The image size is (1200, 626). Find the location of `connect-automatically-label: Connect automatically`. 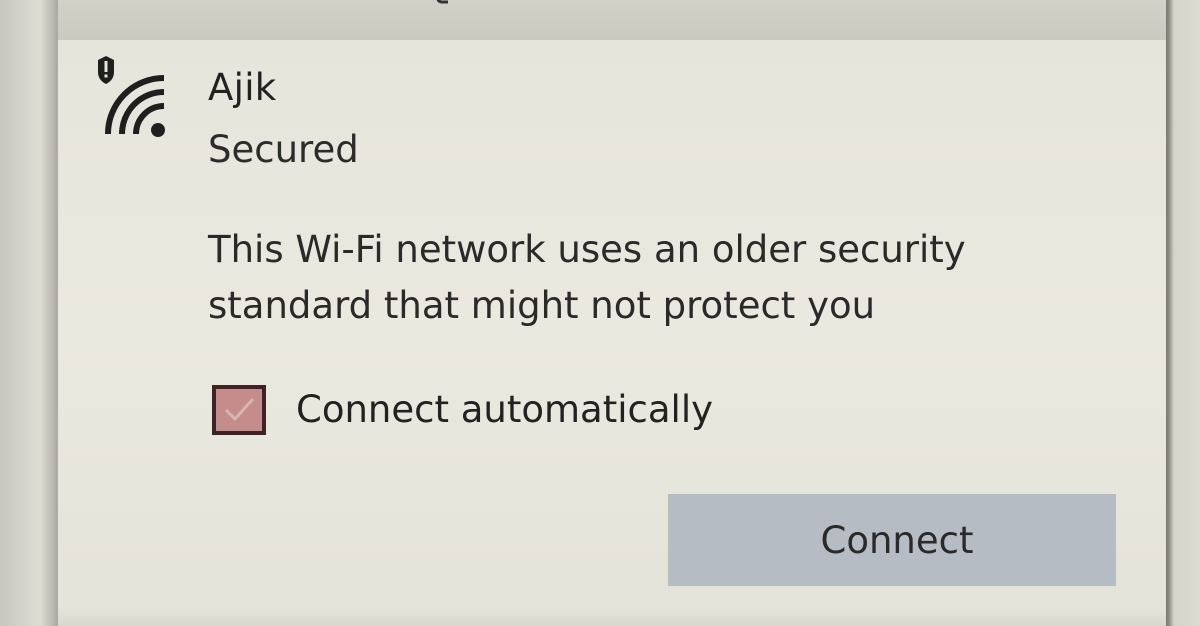

connect-automatically-label: Connect automatically is located at coordinates (504, 409).